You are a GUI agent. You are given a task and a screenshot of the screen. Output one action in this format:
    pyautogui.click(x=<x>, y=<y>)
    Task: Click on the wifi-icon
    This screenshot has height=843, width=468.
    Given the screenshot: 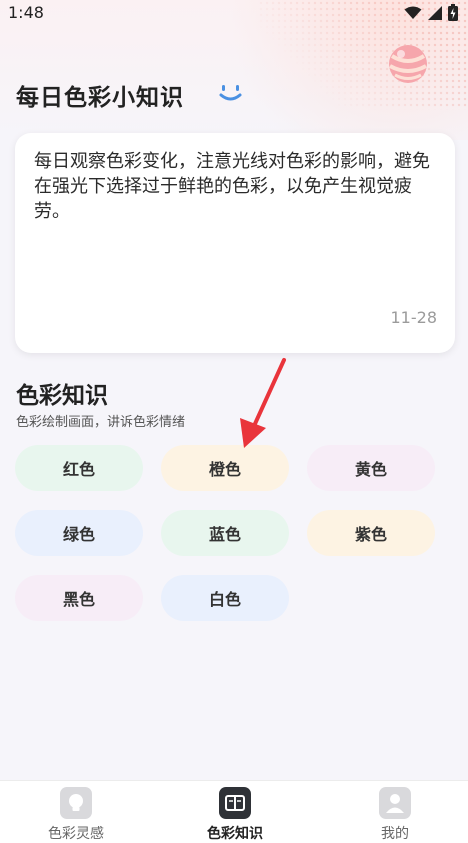 What is the action you would take?
    pyautogui.click(x=413, y=12)
    